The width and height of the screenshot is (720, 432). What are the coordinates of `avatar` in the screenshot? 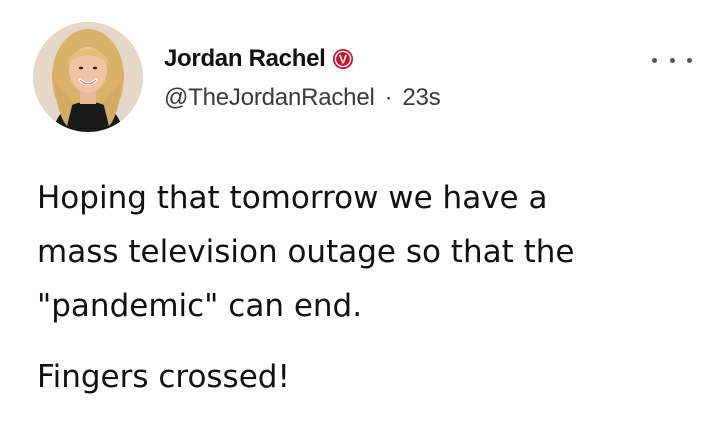 It's located at (88, 77).